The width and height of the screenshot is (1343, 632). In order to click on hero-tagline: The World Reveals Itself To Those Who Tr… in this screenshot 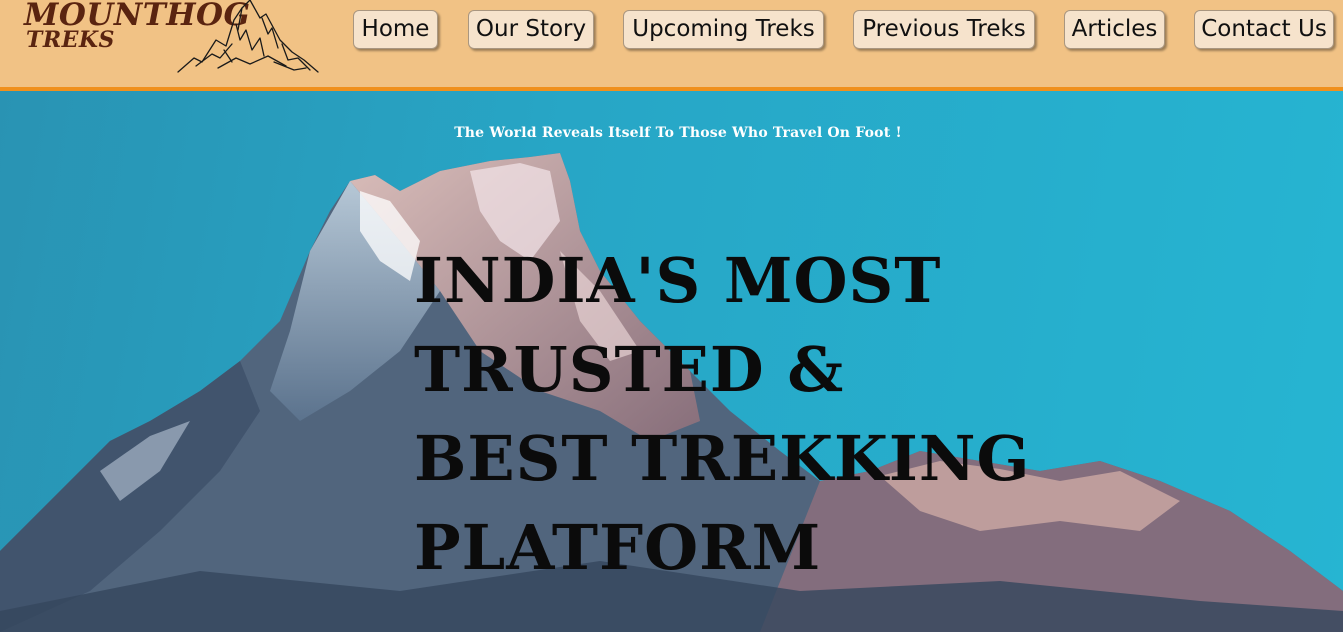, I will do `click(678, 133)`.